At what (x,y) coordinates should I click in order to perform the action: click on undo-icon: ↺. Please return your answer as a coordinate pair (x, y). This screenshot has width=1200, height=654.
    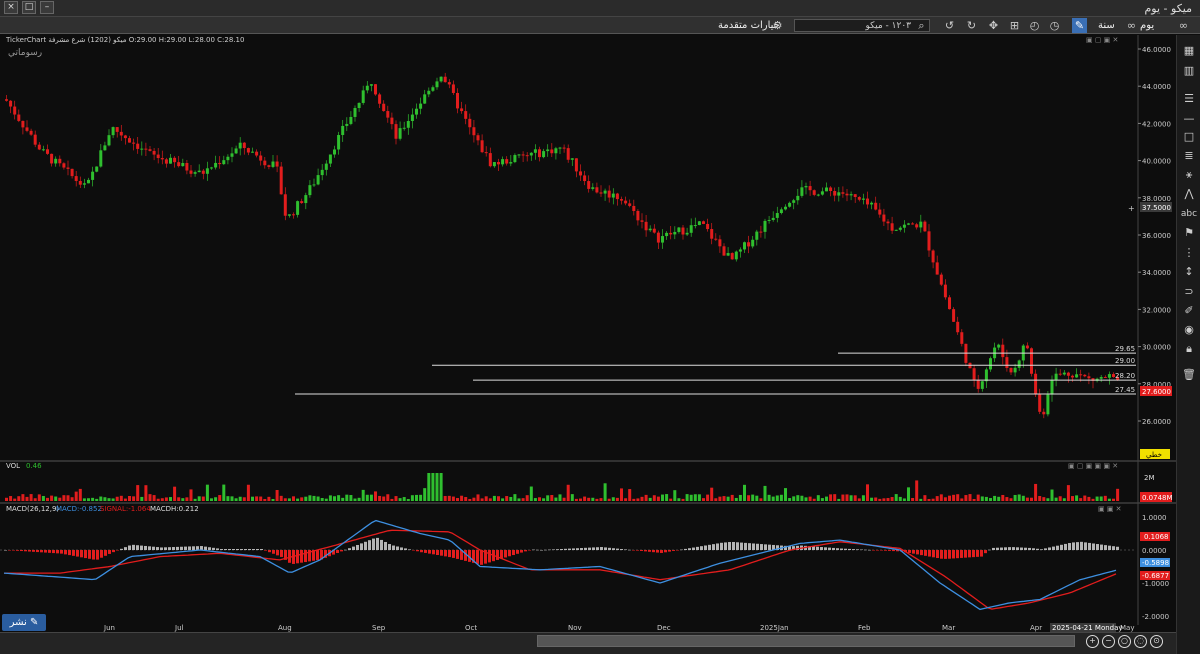
    Looking at the image, I should click on (949, 25).